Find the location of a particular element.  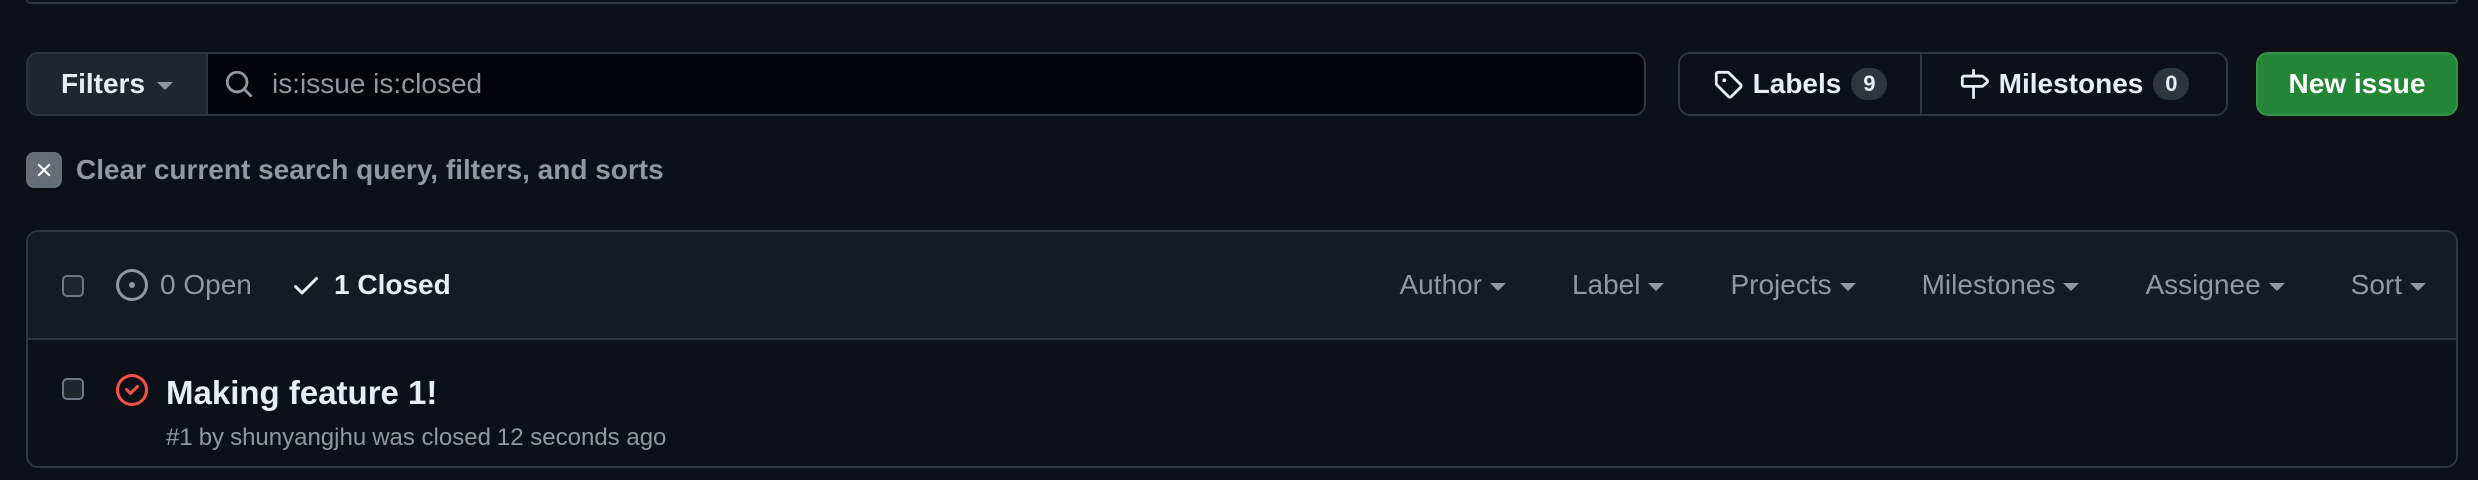

issue-closed-icon is located at coordinates (132, 390).